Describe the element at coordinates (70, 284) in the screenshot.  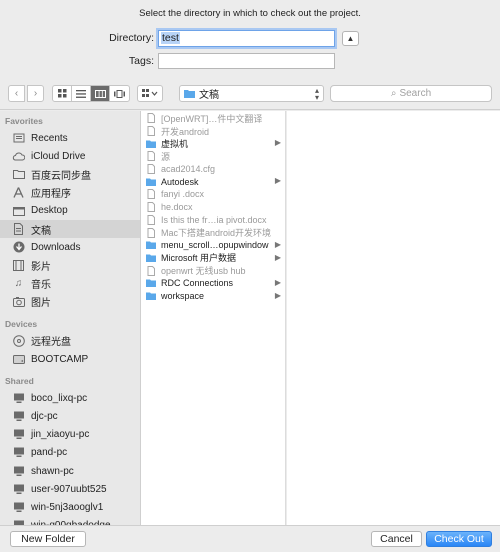
I see `sidebar-item-music: ♫ 音乐` at that location.